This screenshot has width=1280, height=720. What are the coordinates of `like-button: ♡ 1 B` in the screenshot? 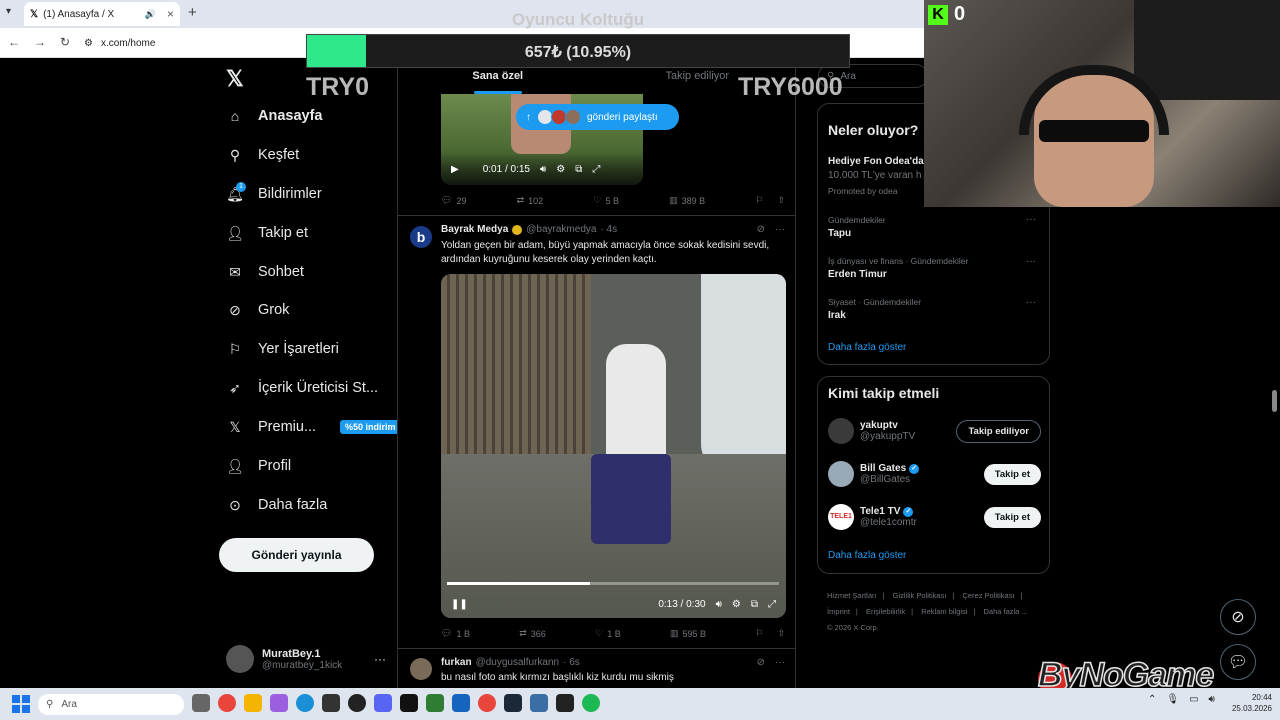 It's located at (608, 633).